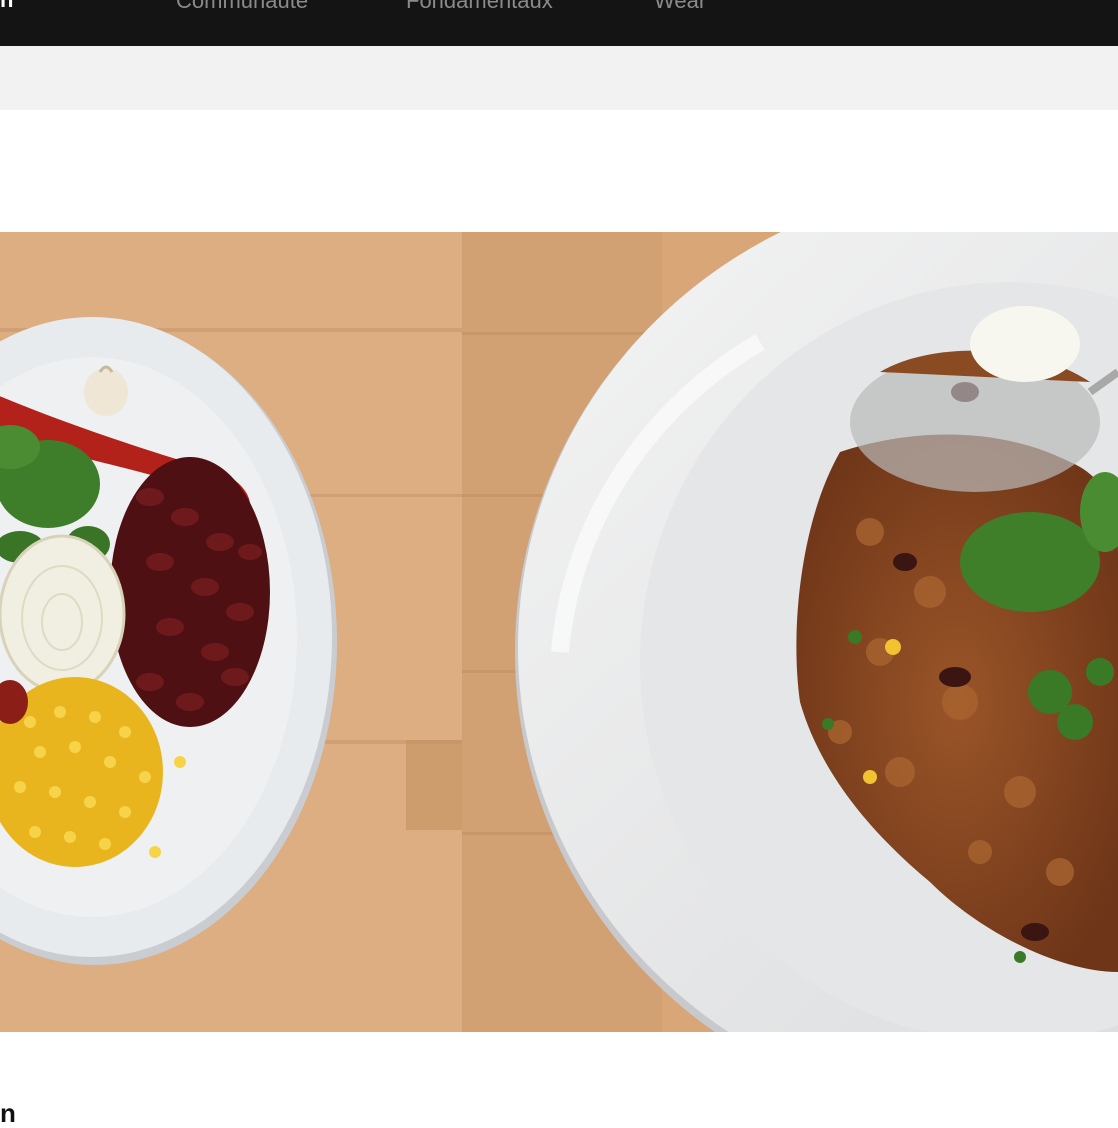 The width and height of the screenshot is (1118, 1128). What do you see at coordinates (434, 785) in the screenshot?
I see `wood-knot` at bounding box center [434, 785].